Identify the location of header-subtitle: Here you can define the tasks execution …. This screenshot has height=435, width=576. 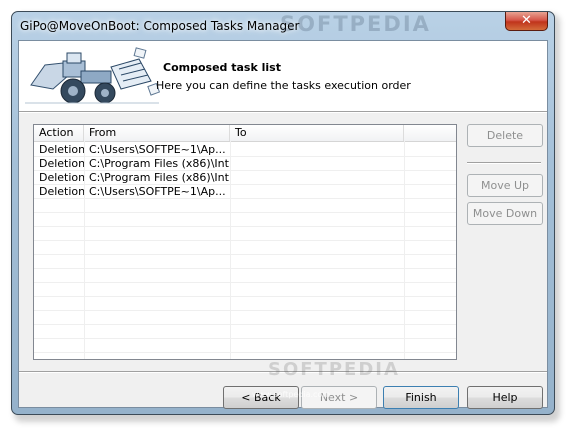
(283, 85).